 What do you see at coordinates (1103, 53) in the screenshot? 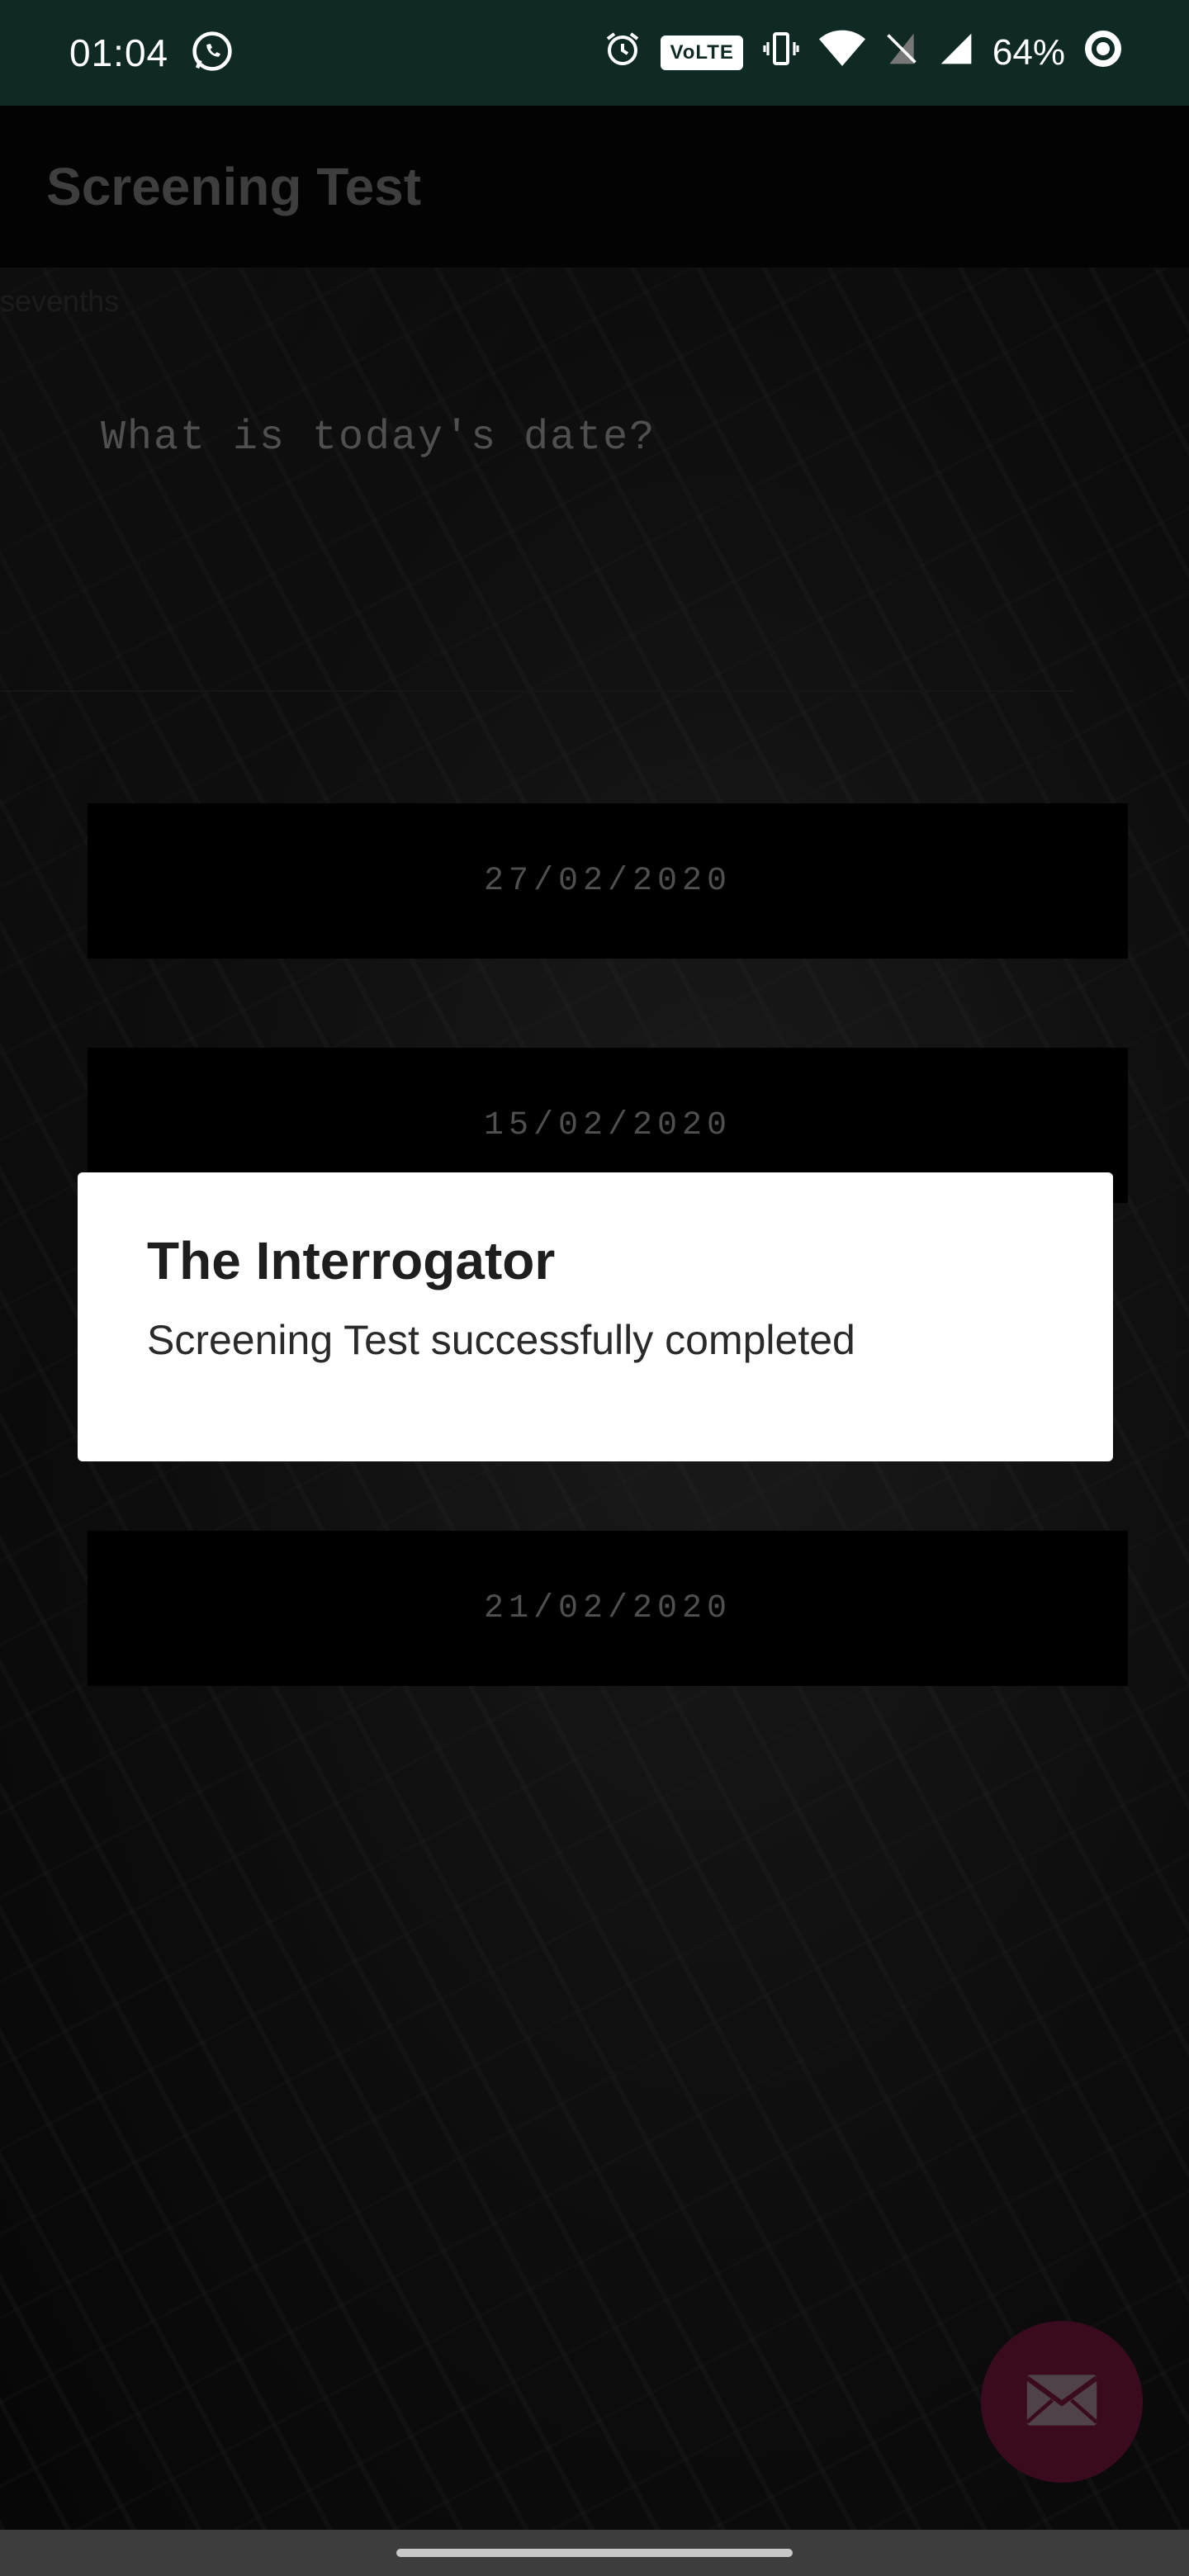
I see `battery-icon` at bounding box center [1103, 53].